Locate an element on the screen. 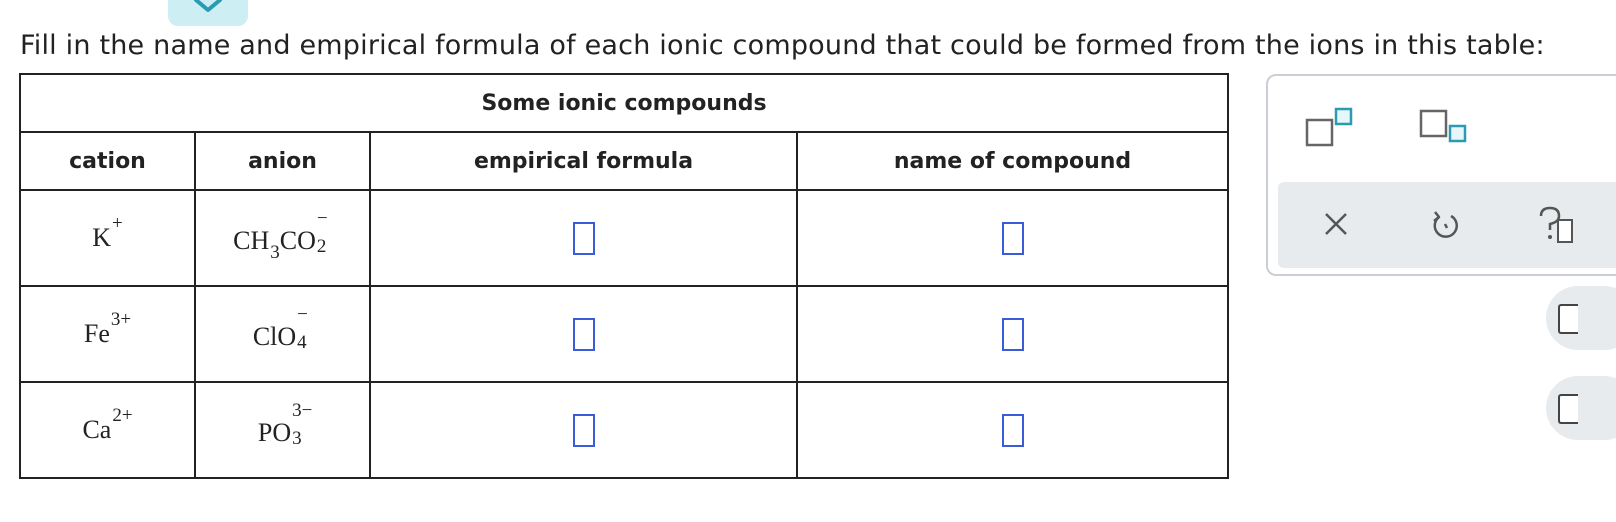  anion-cell: PO 3 3− is located at coordinates (282, 430).